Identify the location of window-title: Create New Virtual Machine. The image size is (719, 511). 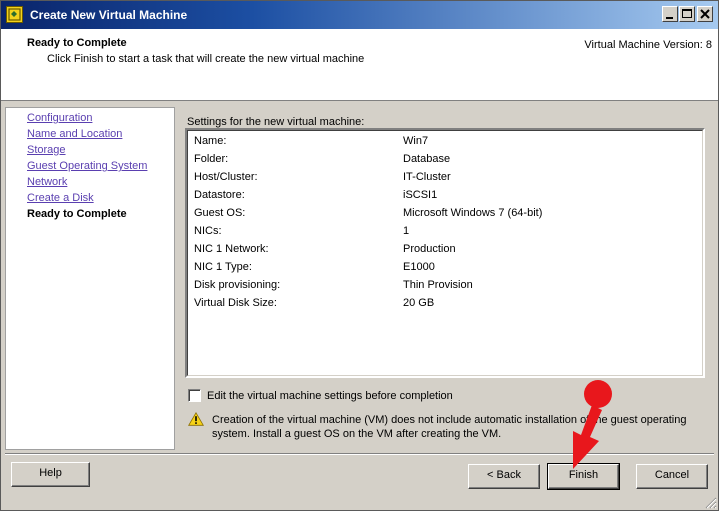
(109, 15).